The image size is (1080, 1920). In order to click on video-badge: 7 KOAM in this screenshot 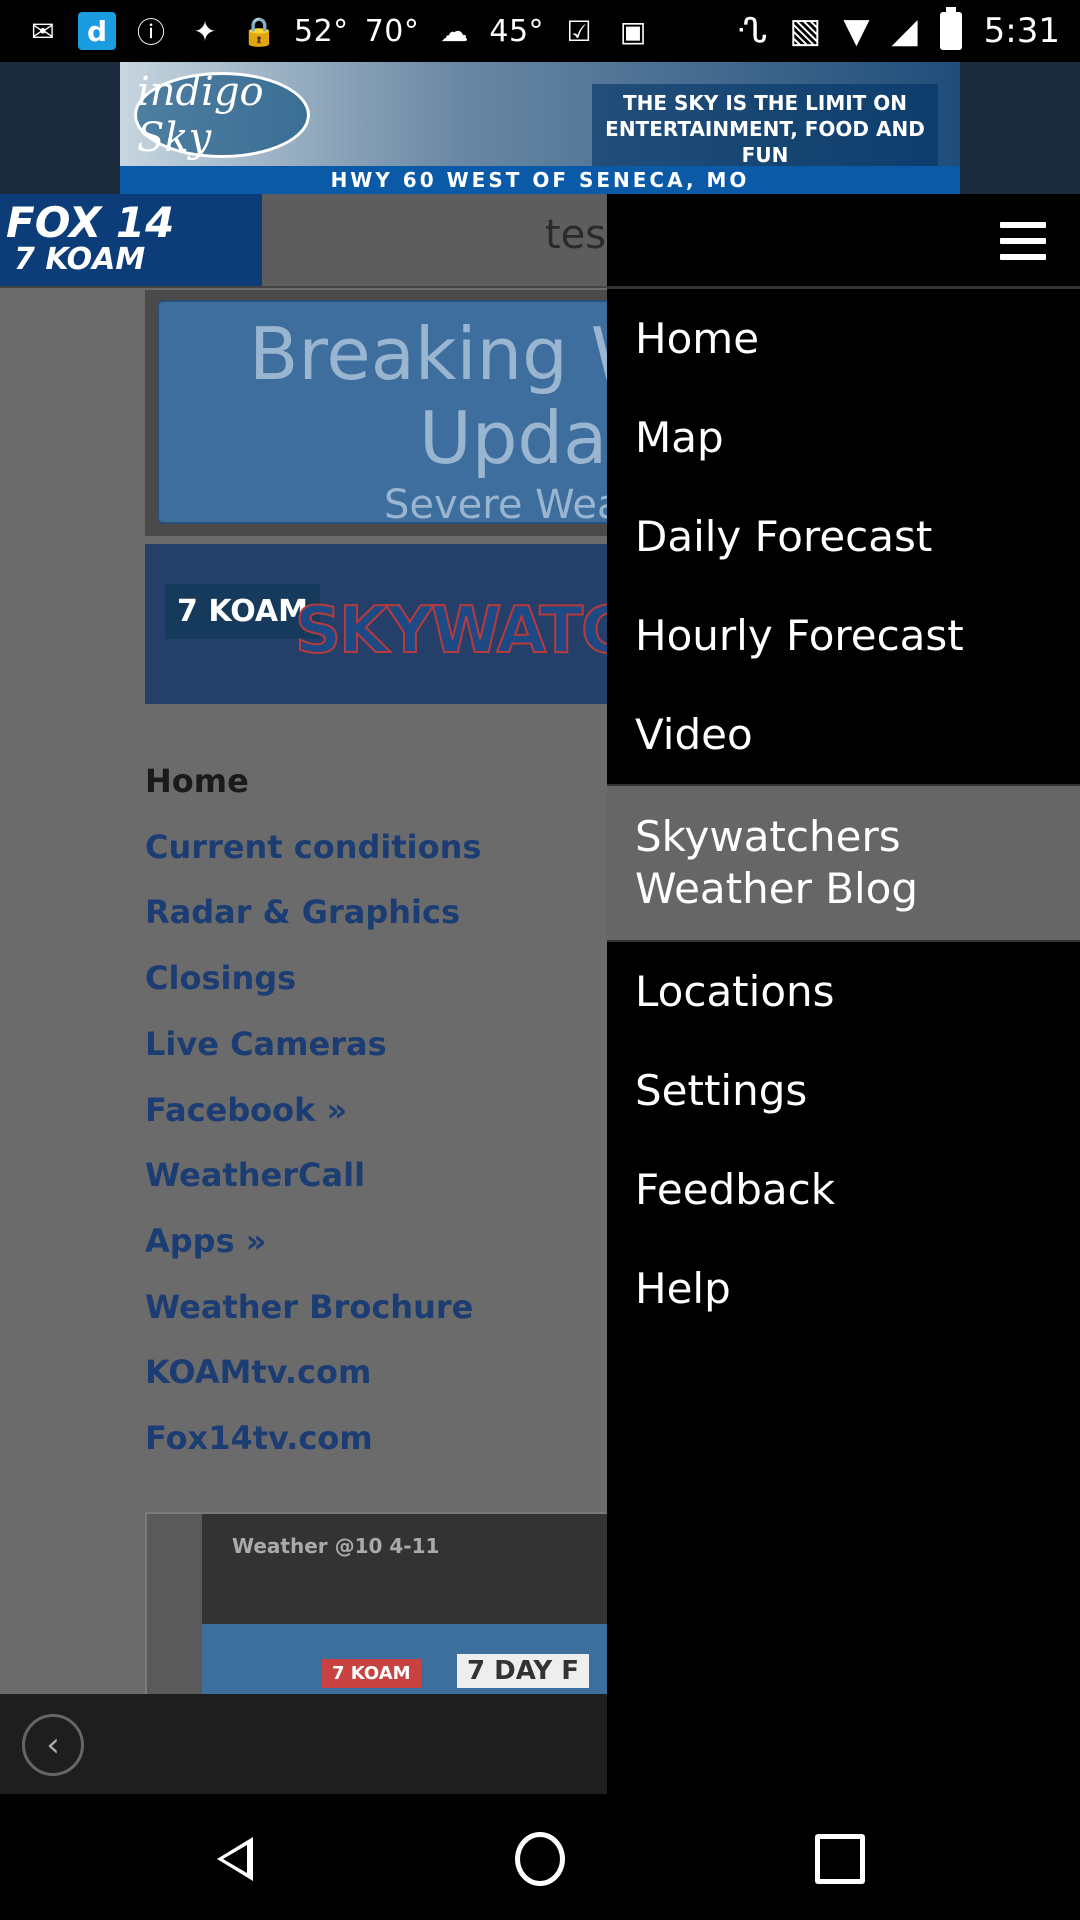, I will do `click(371, 1673)`.